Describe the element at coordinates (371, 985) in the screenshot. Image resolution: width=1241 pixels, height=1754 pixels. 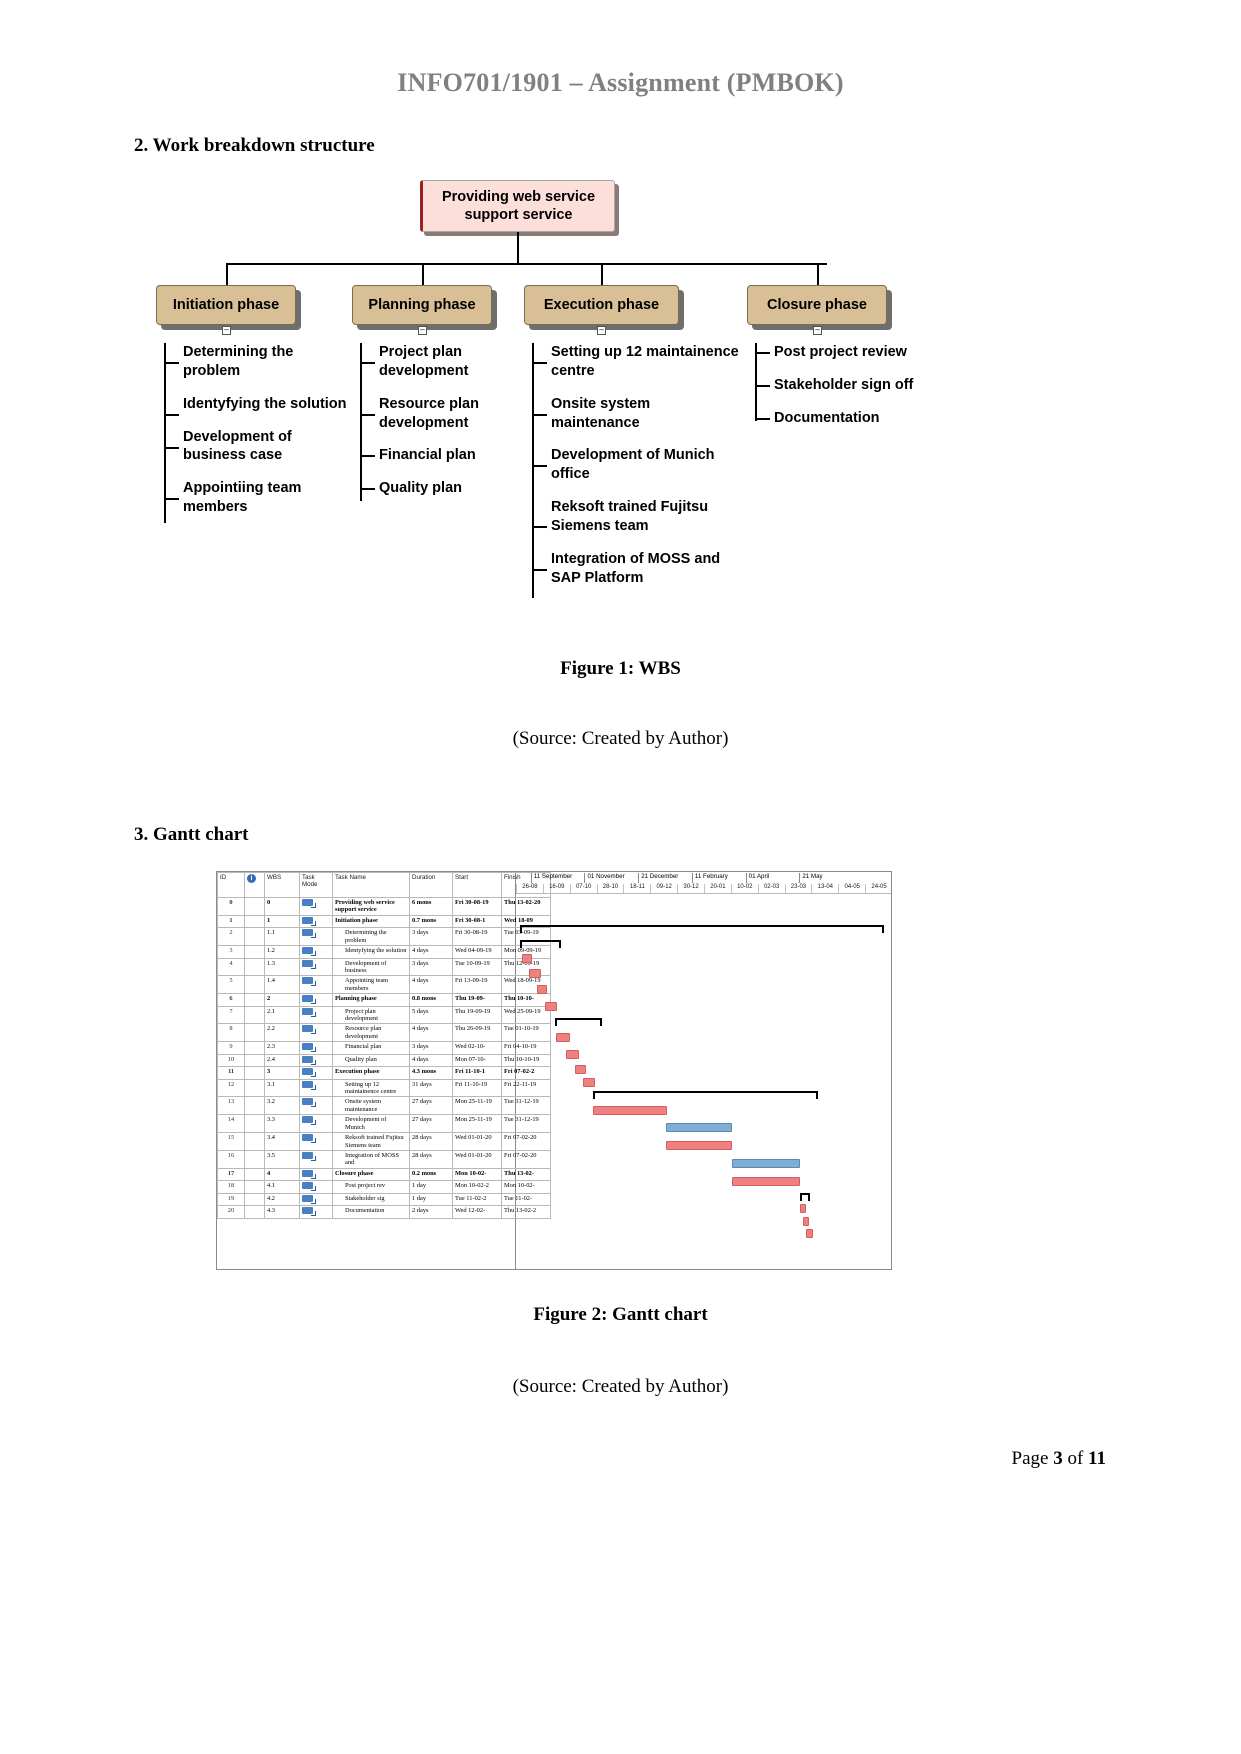
I see `gantt-cell-task-name: Appointing team members` at that location.